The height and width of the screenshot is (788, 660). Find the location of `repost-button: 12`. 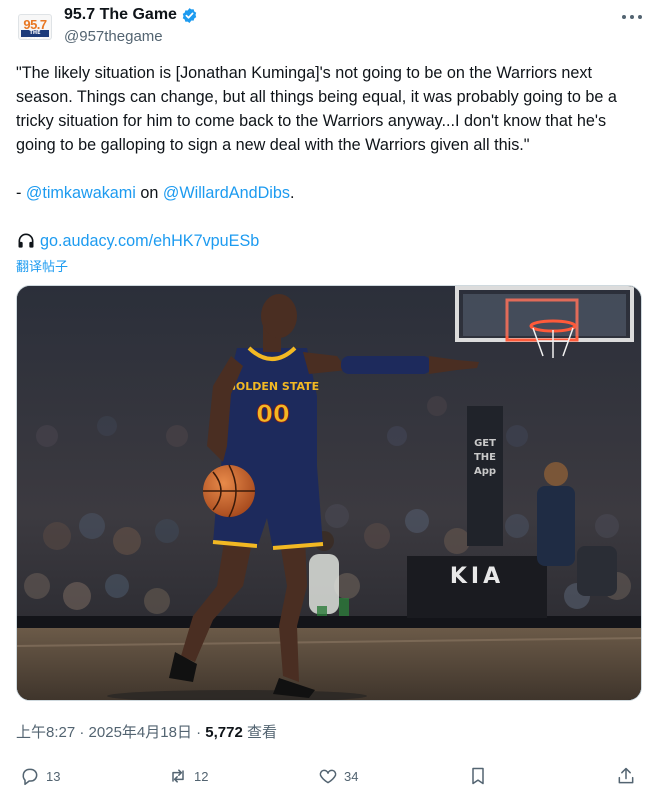

repost-button: 12 is located at coordinates (188, 776).